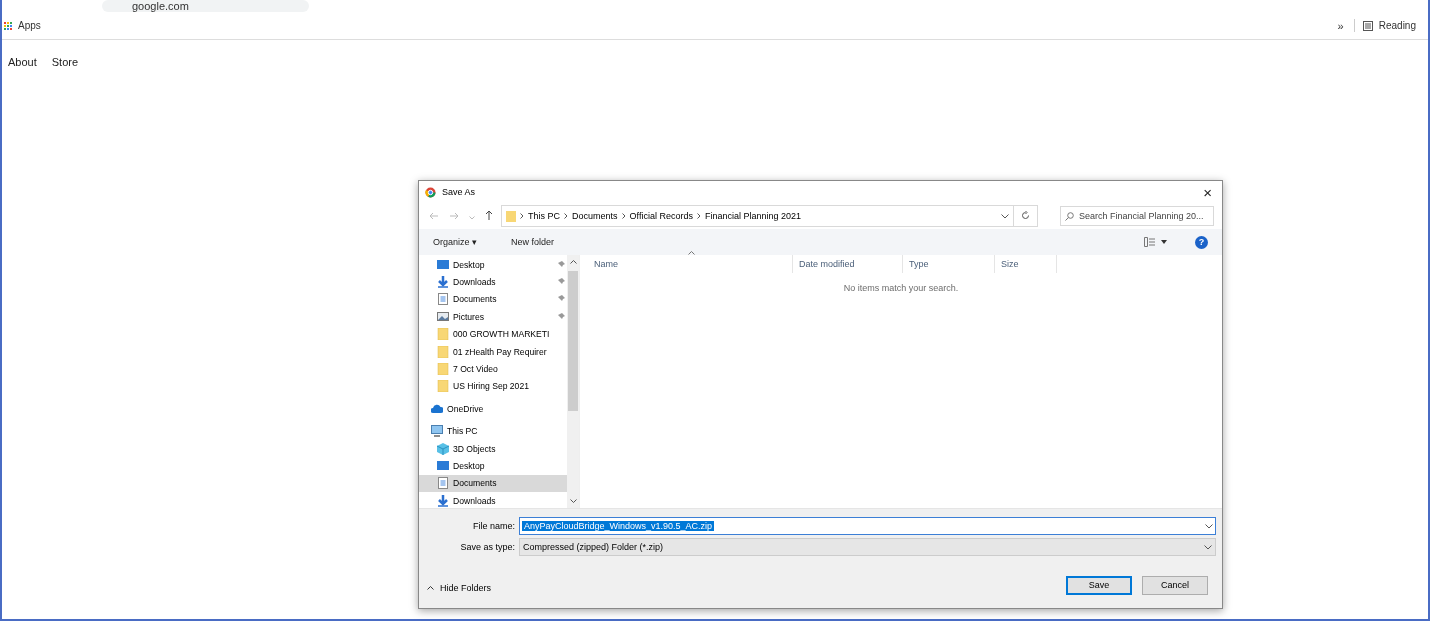 The width and height of the screenshot is (1430, 621). What do you see at coordinates (487, 547) in the screenshot?
I see `field-label: Save as type:` at bounding box center [487, 547].